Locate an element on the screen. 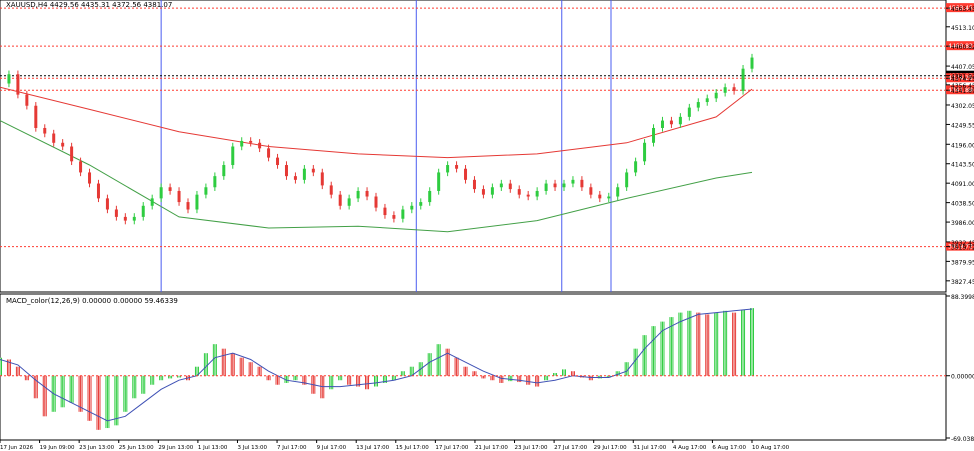 Image resolution: width=974 pixels, height=451 pixels. y-tick-label: 4513.10 is located at coordinates (962, 28).